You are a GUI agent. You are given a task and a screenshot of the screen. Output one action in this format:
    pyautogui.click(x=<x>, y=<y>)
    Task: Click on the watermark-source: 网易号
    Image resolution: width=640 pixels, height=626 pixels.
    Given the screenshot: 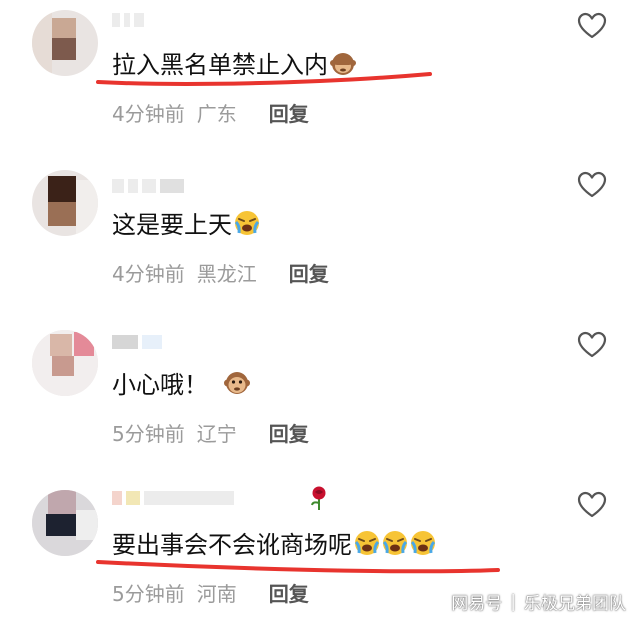 What is the action you would take?
    pyautogui.click(x=477, y=604)
    